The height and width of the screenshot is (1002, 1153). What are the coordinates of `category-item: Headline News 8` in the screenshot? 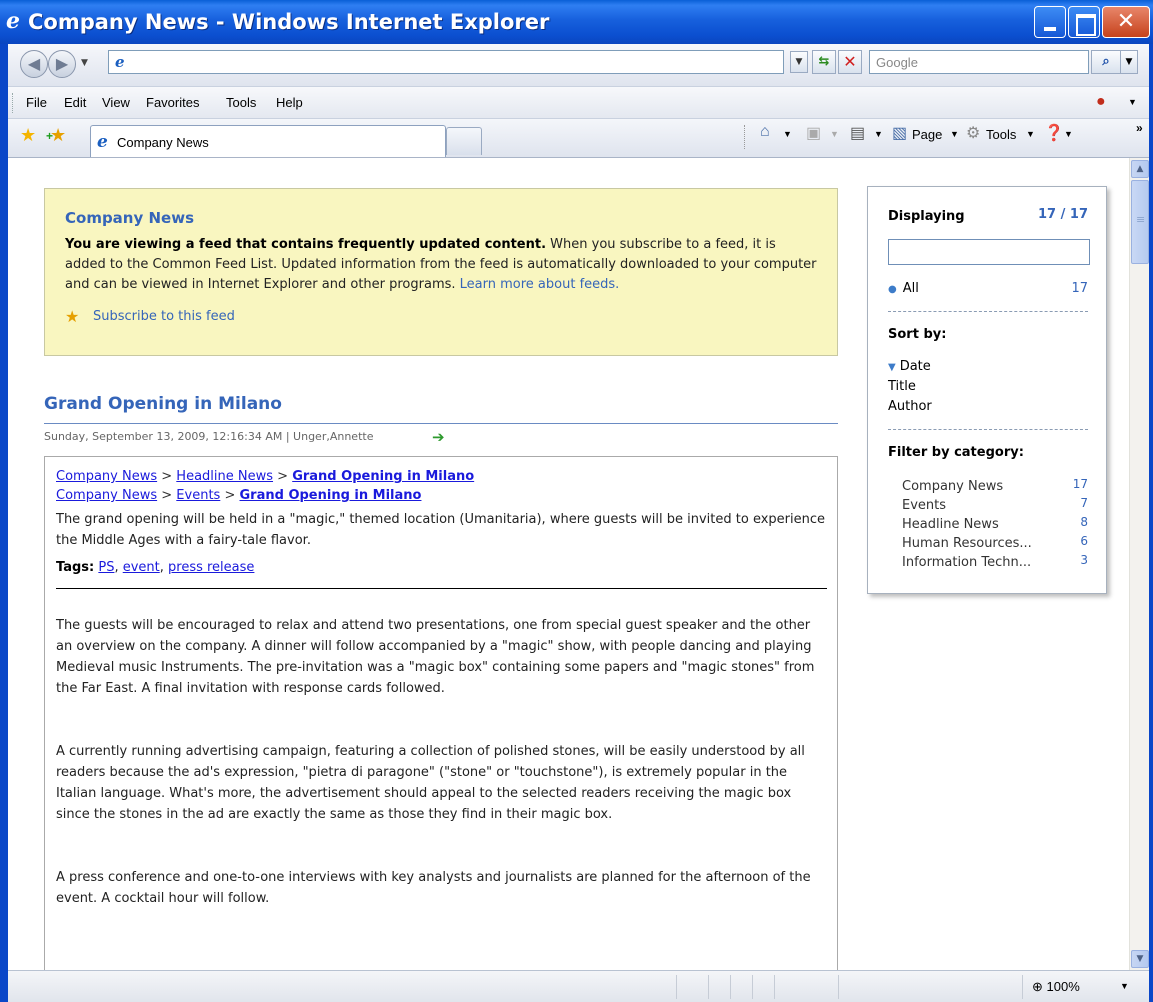 It's located at (995, 523).